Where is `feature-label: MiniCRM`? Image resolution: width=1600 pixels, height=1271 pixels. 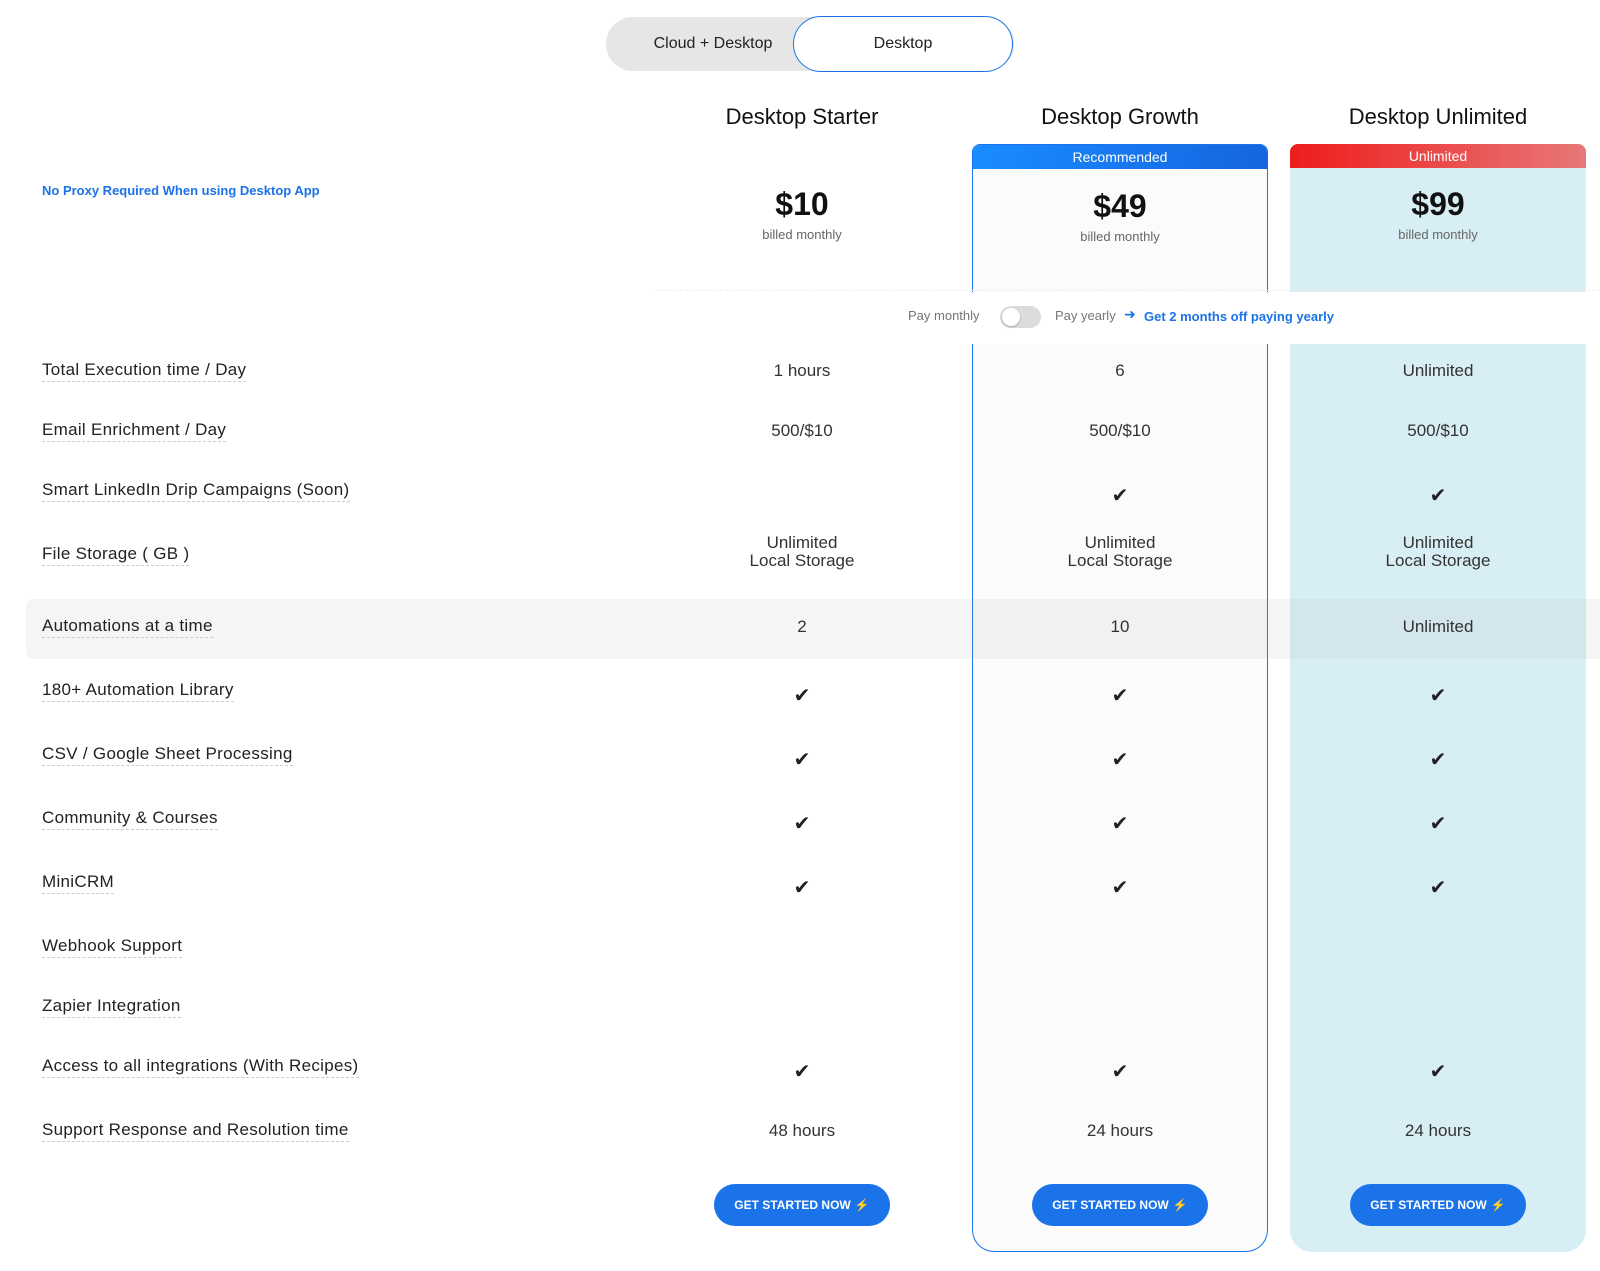
feature-label: MiniCRM is located at coordinates (78, 883).